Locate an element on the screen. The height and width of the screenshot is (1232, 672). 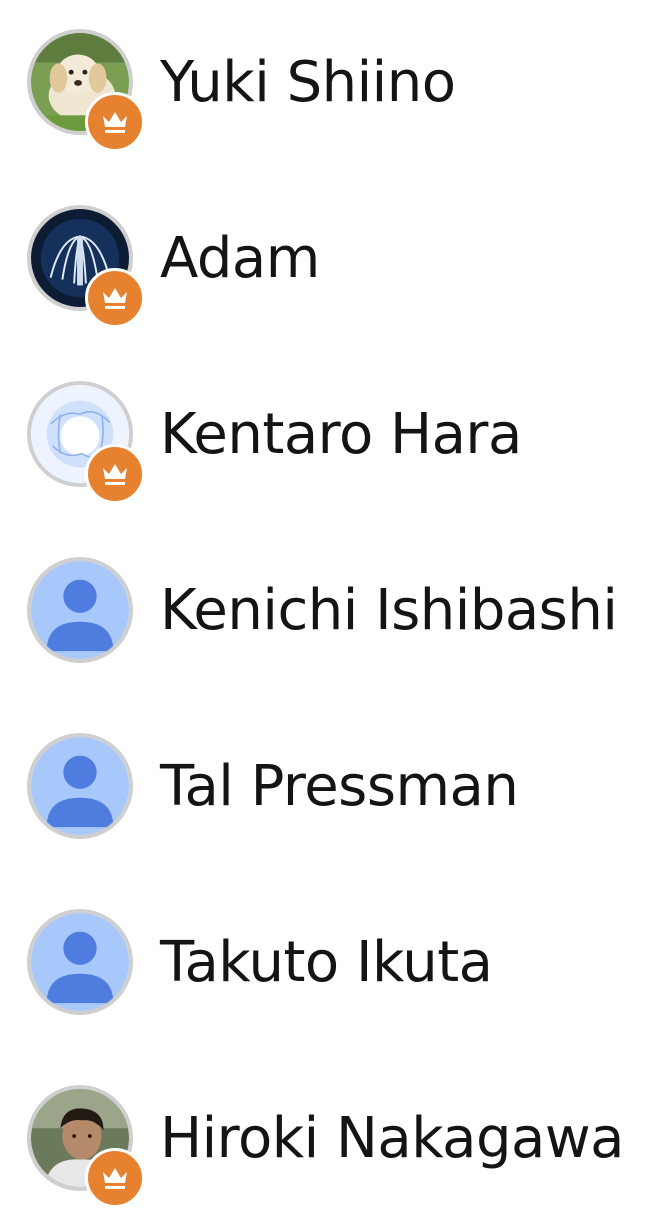
member-row: Hiroki Nakagawa is located at coordinates (336, 1144).